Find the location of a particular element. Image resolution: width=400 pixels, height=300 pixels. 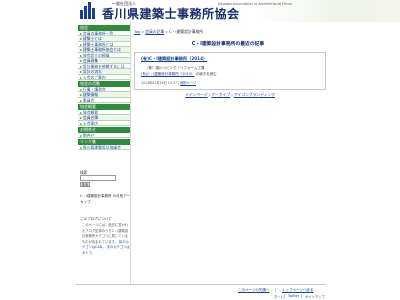

site-title: 香川県建築士事務所協会 is located at coordinates (171, 13).